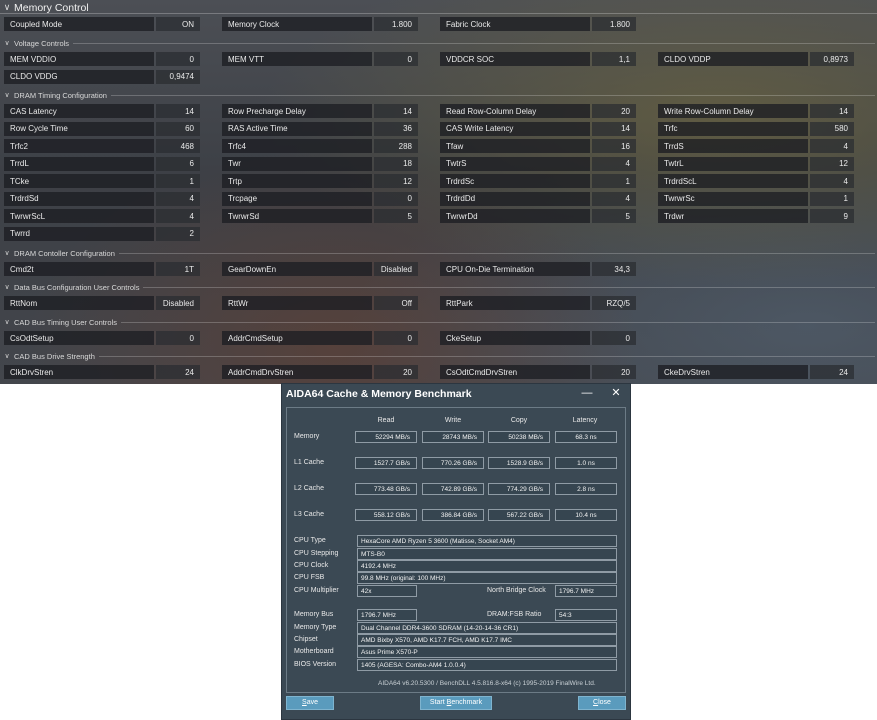 This screenshot has width=877, height=720. What do you see at coordinates (396, 269) in the screenshot?
I see `setting-value: Disabled` at bounding box center [396, 269].